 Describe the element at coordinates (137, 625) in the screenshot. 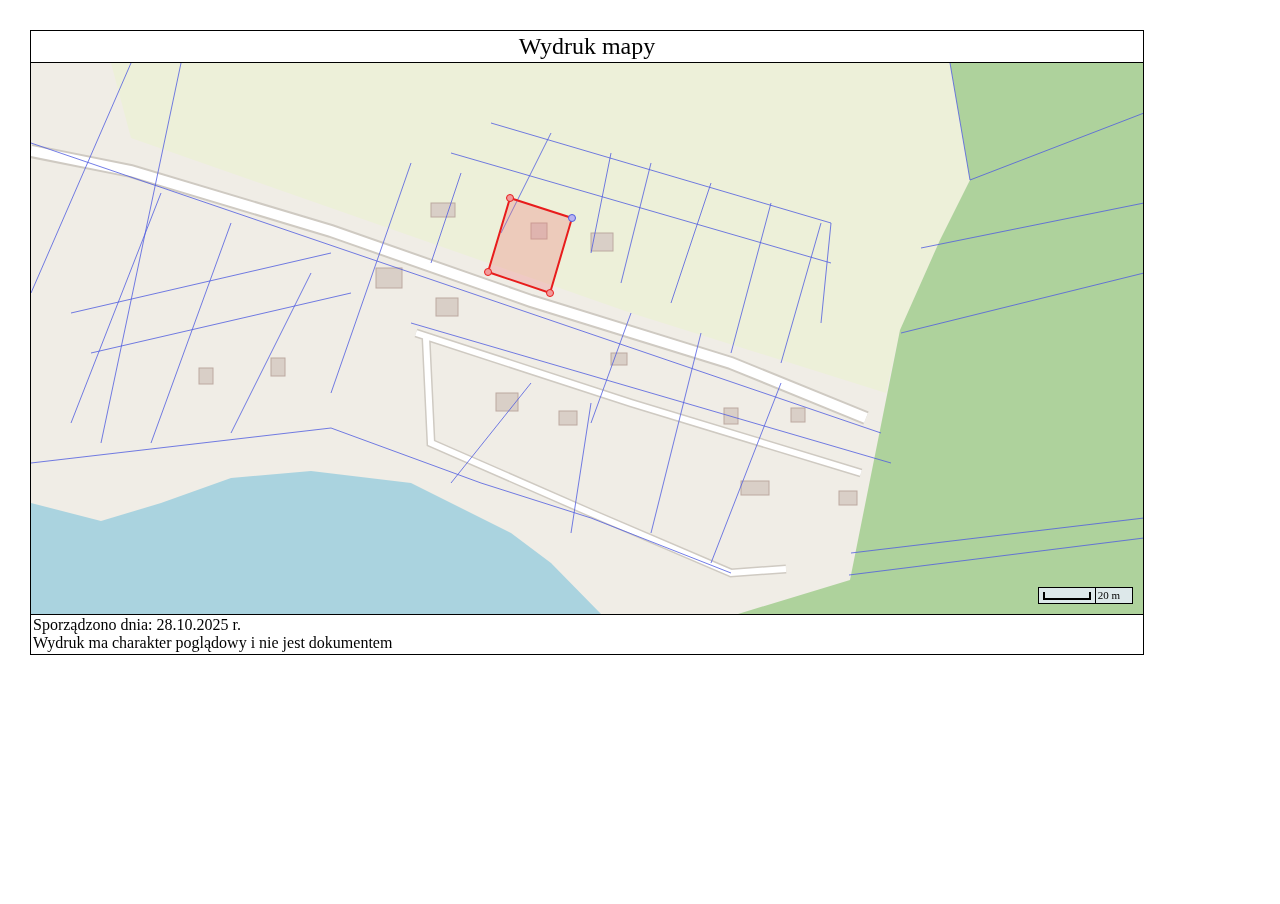

I see `creation-date: Sporządzono dnia: 28.10.2025 r.` at that location.